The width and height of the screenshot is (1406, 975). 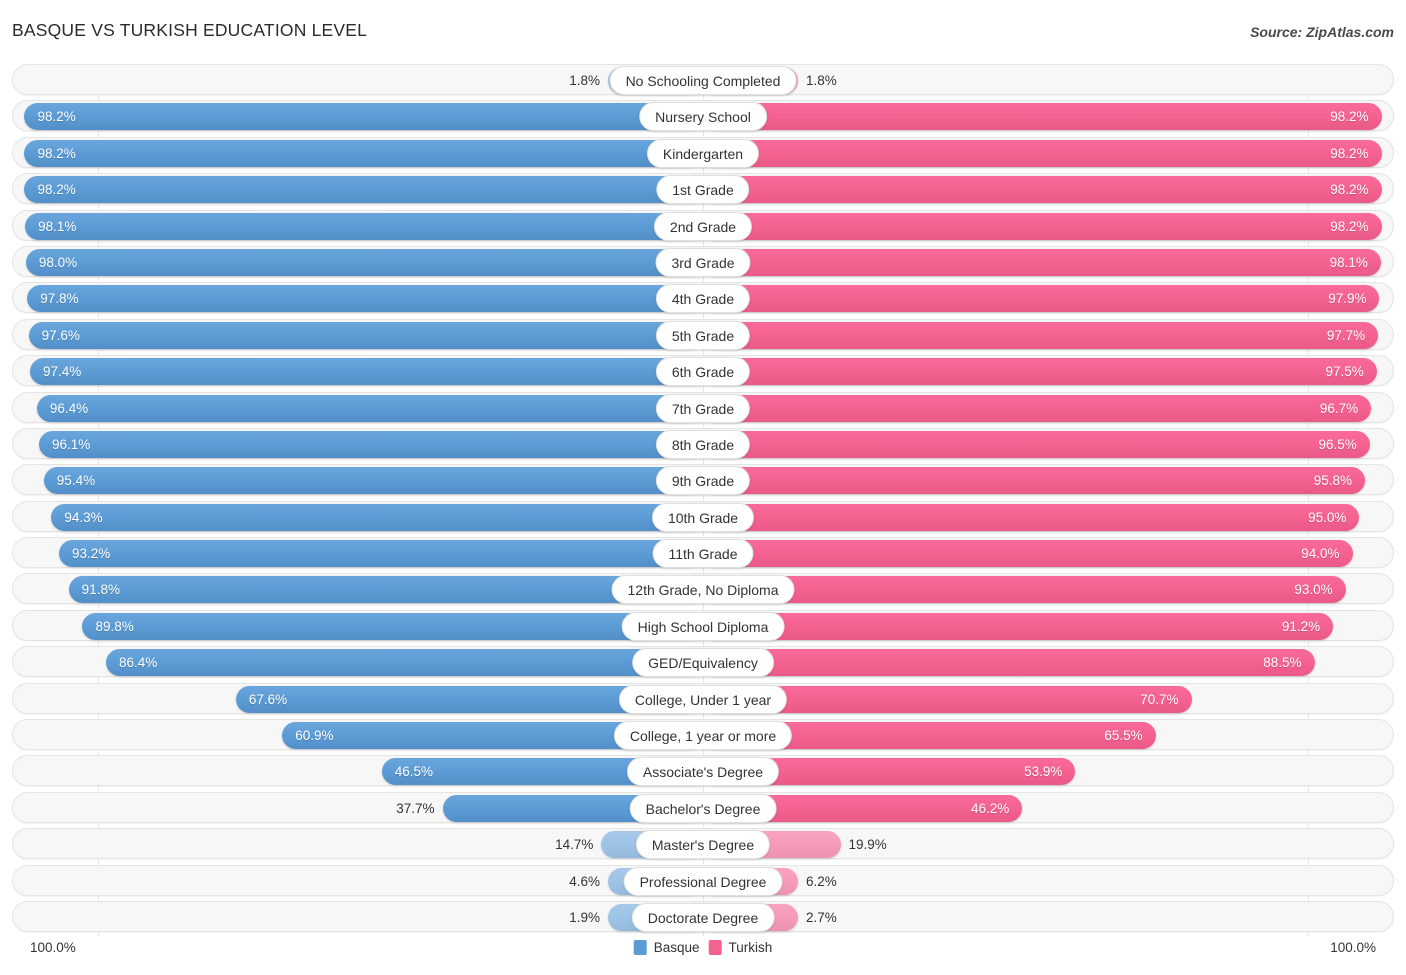 I want to click on bar-basque: 98.1%, so click(x=364, y=226).